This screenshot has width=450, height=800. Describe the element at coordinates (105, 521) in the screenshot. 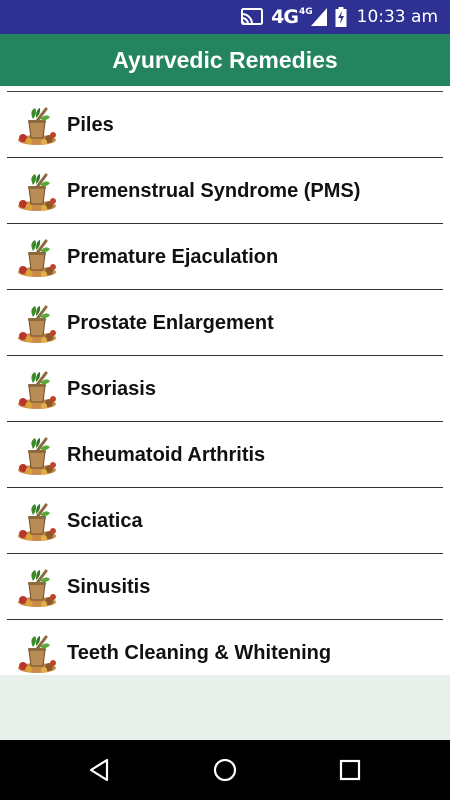

I see `list-item-label: Sciatica` at that location.